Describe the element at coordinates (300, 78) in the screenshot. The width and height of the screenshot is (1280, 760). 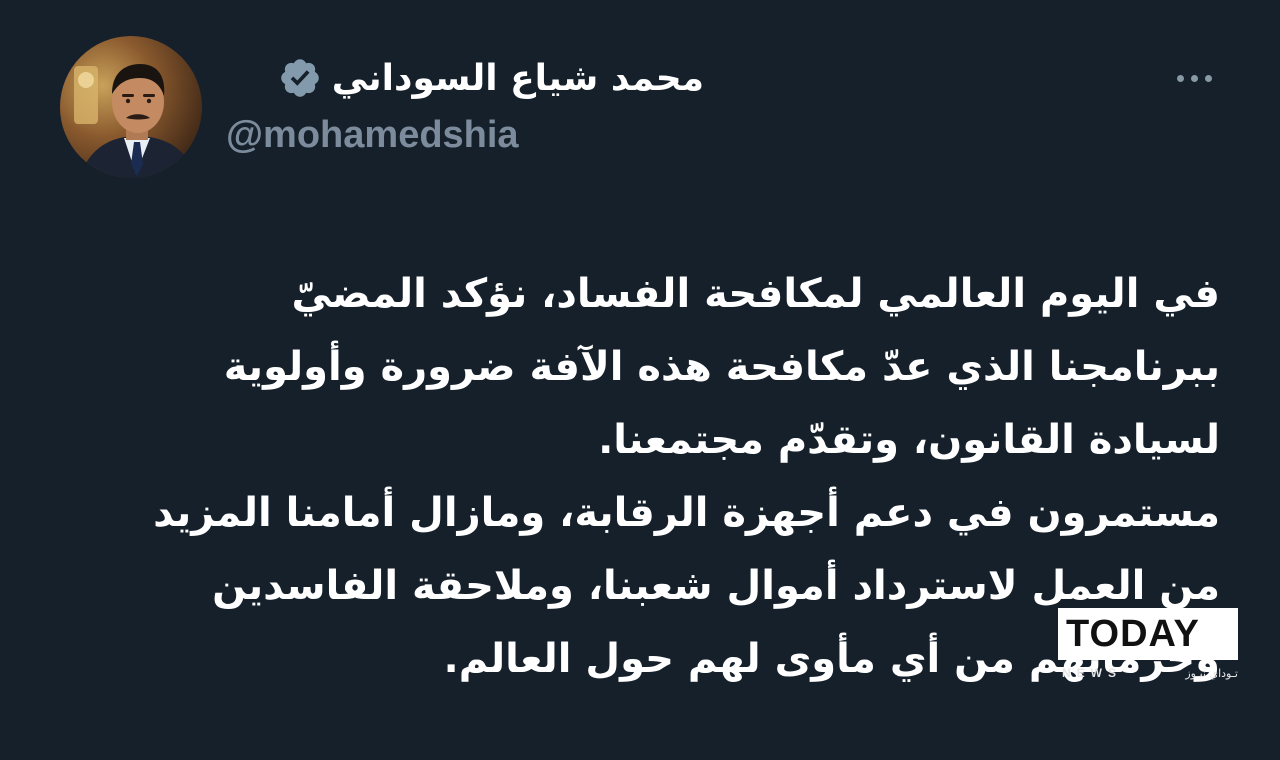
I see `verified-badge-icon` at that location.